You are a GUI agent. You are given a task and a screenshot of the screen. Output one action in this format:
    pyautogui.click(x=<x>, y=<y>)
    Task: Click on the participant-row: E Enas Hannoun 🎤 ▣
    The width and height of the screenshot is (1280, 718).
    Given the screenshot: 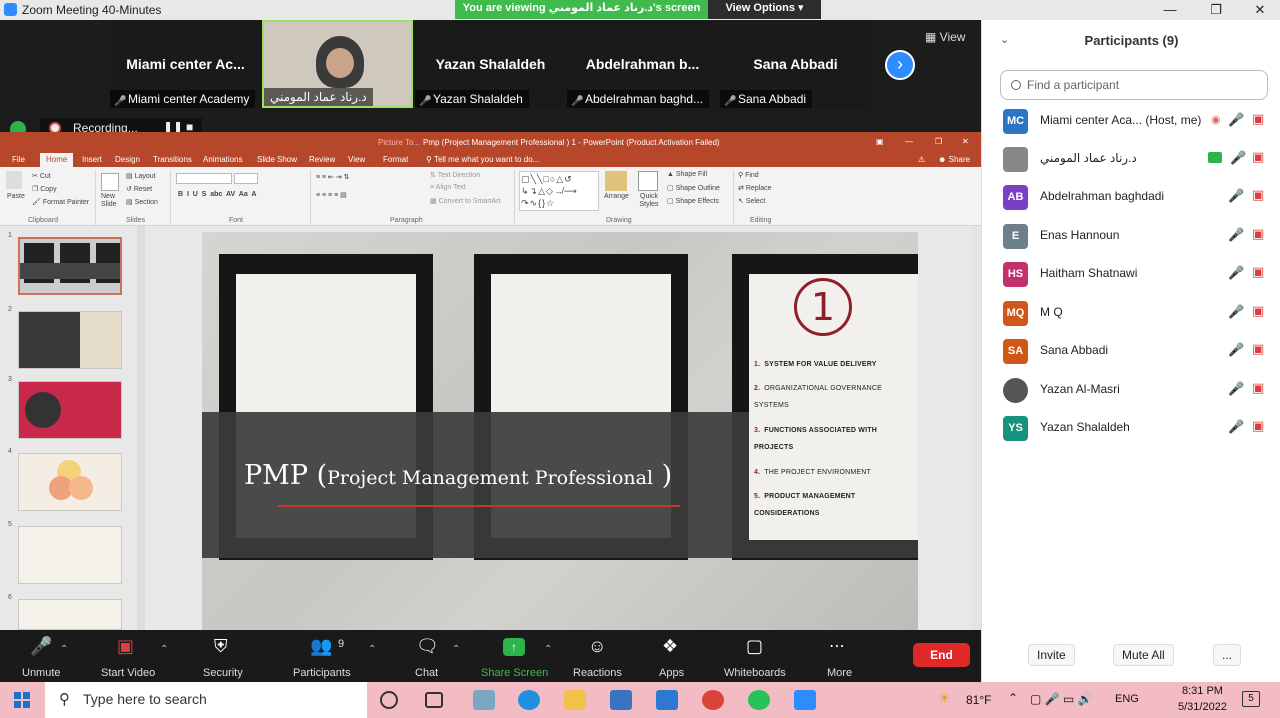 What is the action you would take?
    pyautogui.click(x=1131, y=236)
    